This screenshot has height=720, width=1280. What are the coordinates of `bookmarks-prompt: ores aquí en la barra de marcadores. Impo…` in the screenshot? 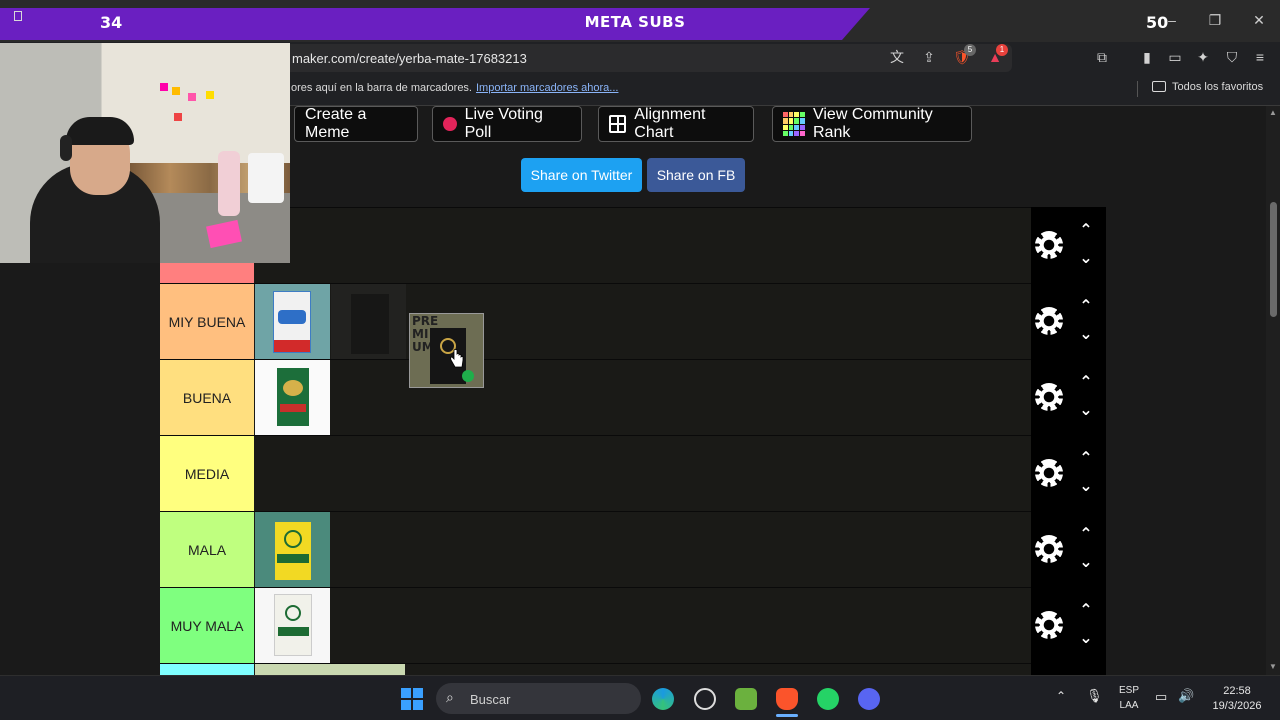 It's located at (455, 88).